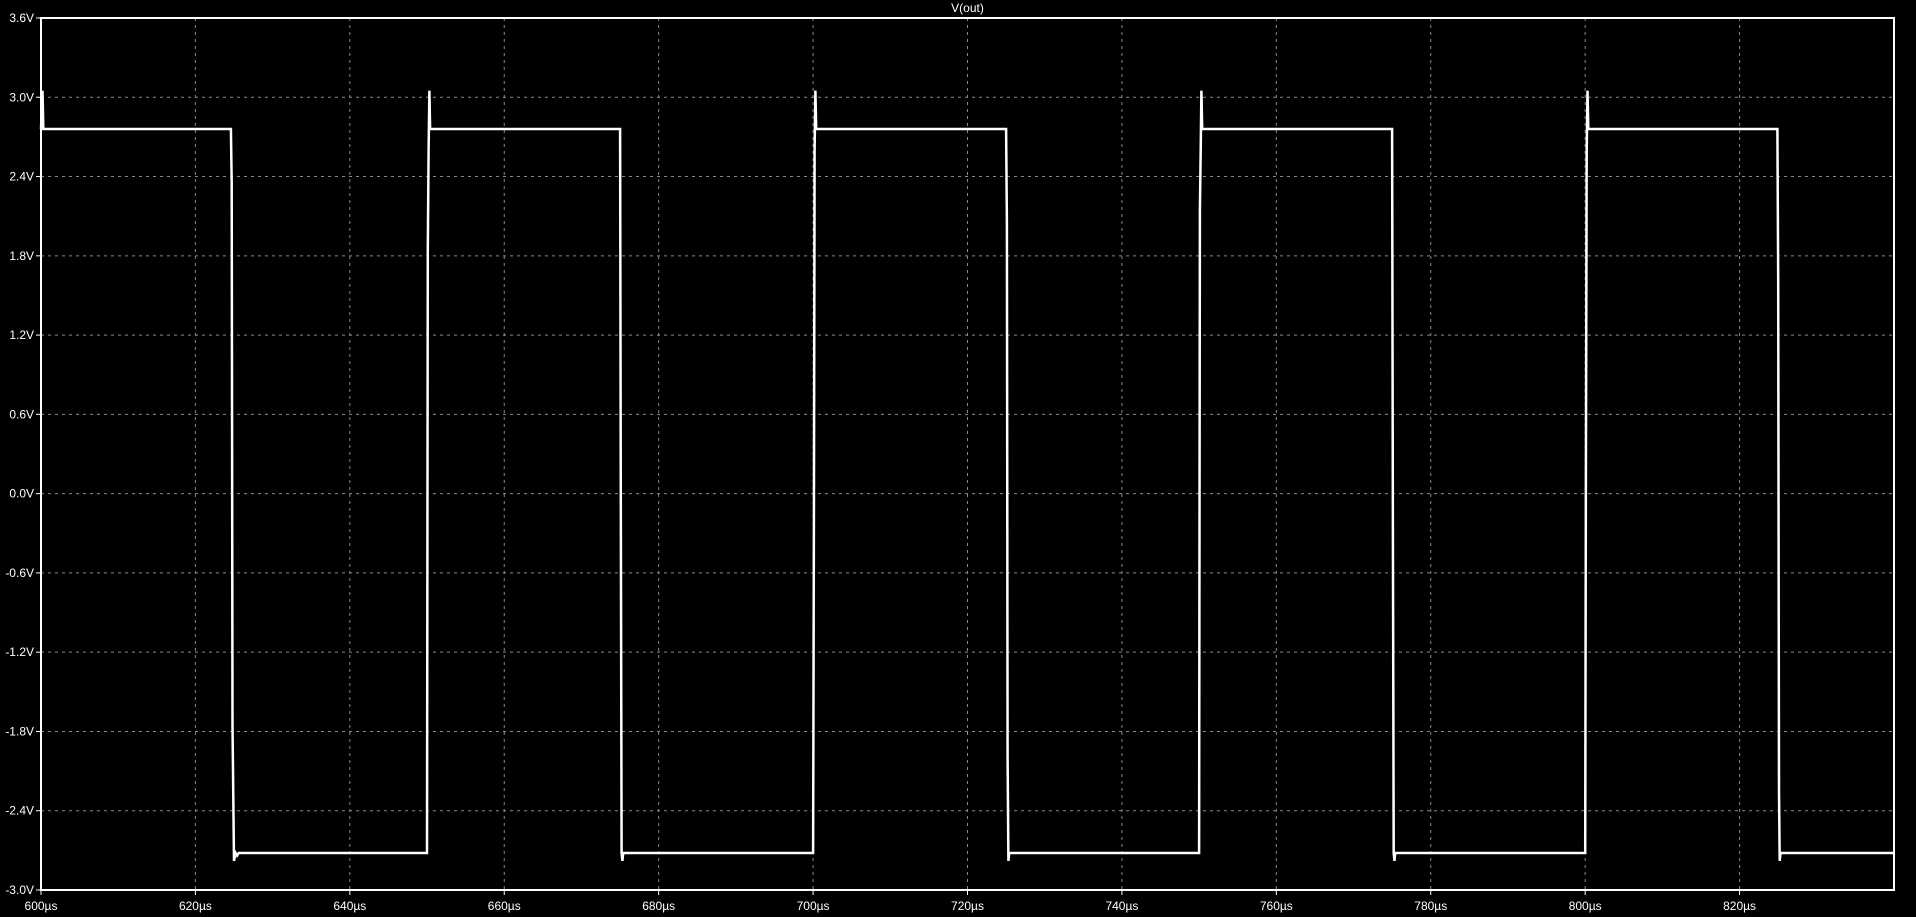  What do you see at coordinates (813, 906) in the screenshot?
I see `x-tick-label: 700µs` at bounding box center [813, 906].